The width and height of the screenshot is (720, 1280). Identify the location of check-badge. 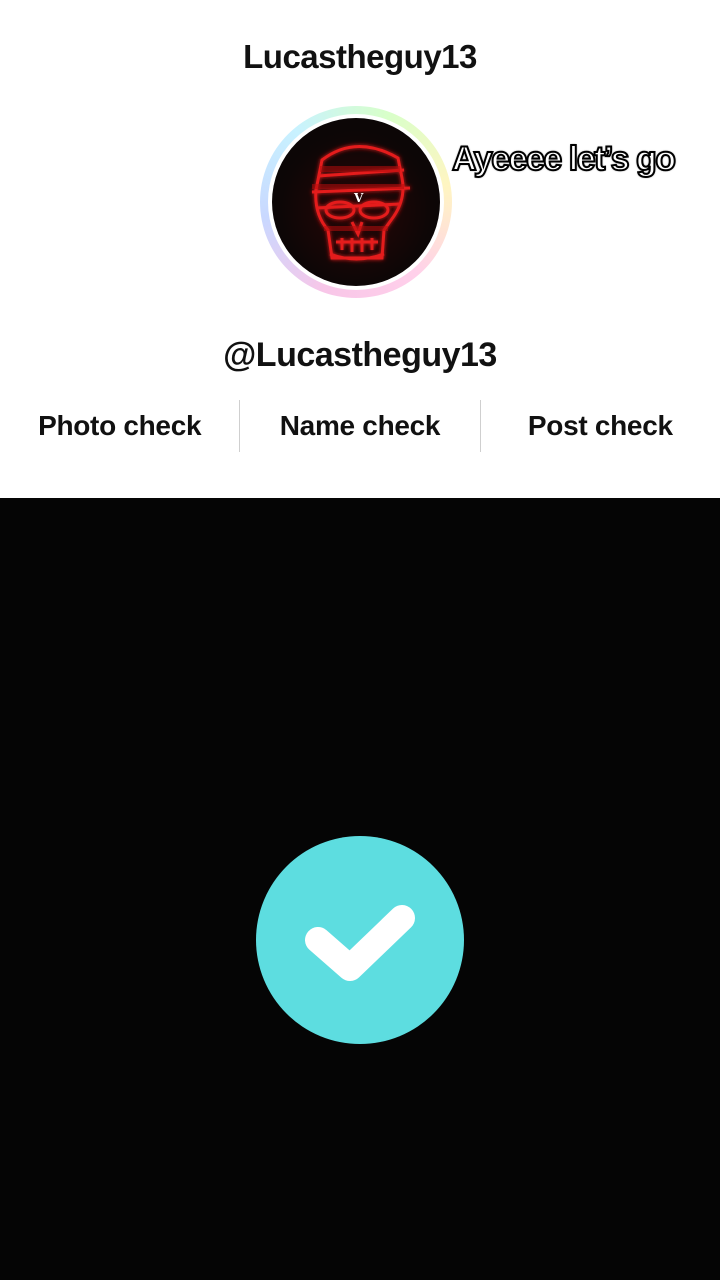
(360, 940).